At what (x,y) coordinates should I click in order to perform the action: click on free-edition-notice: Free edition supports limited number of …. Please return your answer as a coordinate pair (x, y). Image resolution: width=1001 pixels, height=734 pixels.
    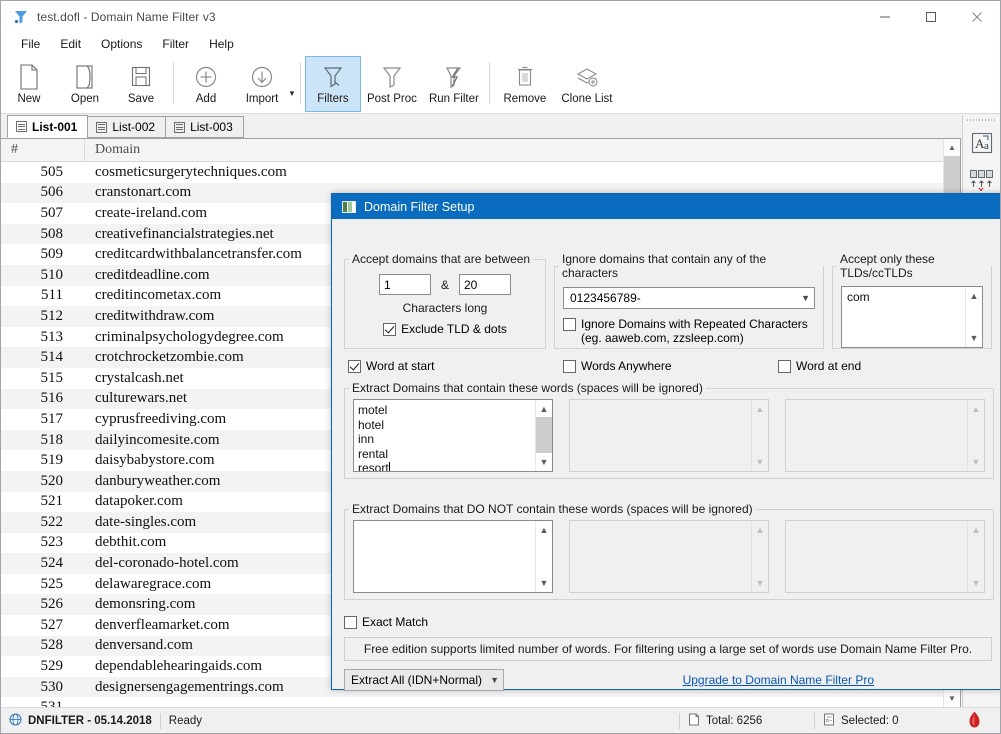
    Looking at the image, I should click on (668, 649).